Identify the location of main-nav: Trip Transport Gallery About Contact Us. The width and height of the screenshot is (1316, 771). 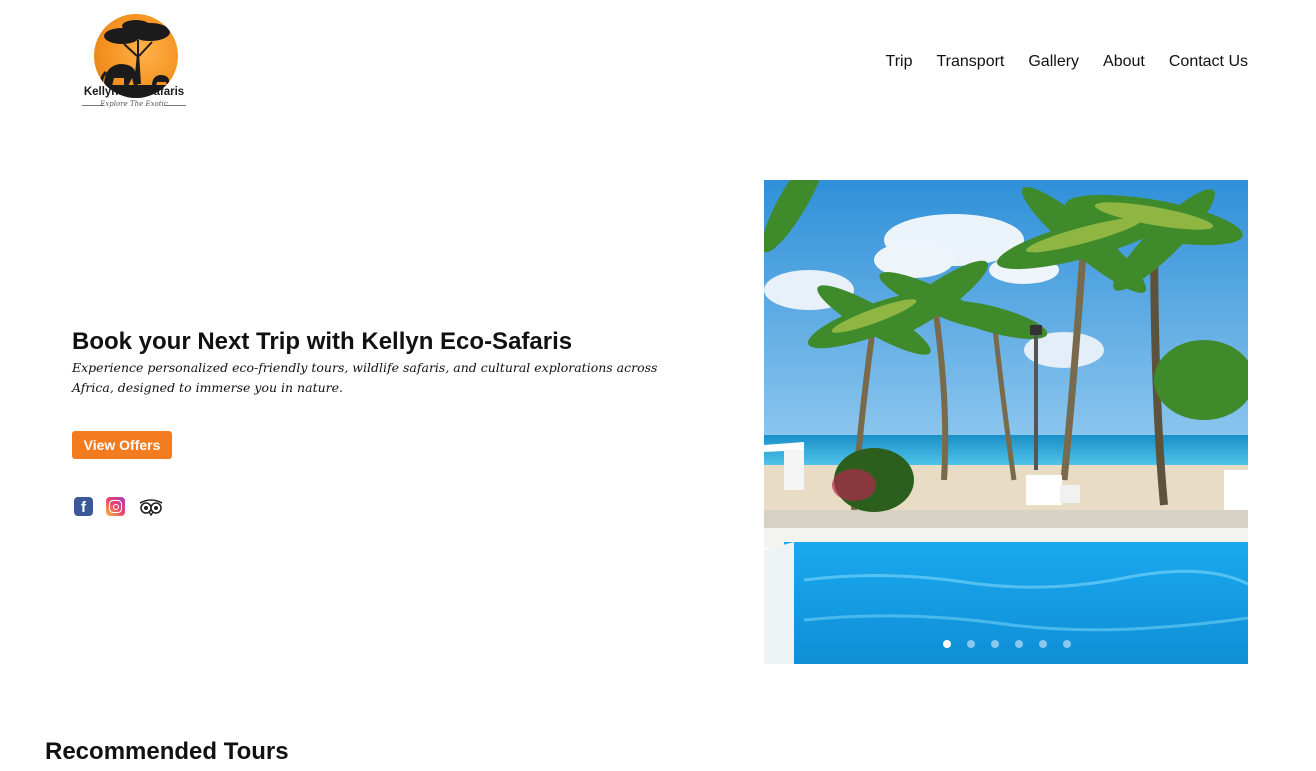
(1067, 62).